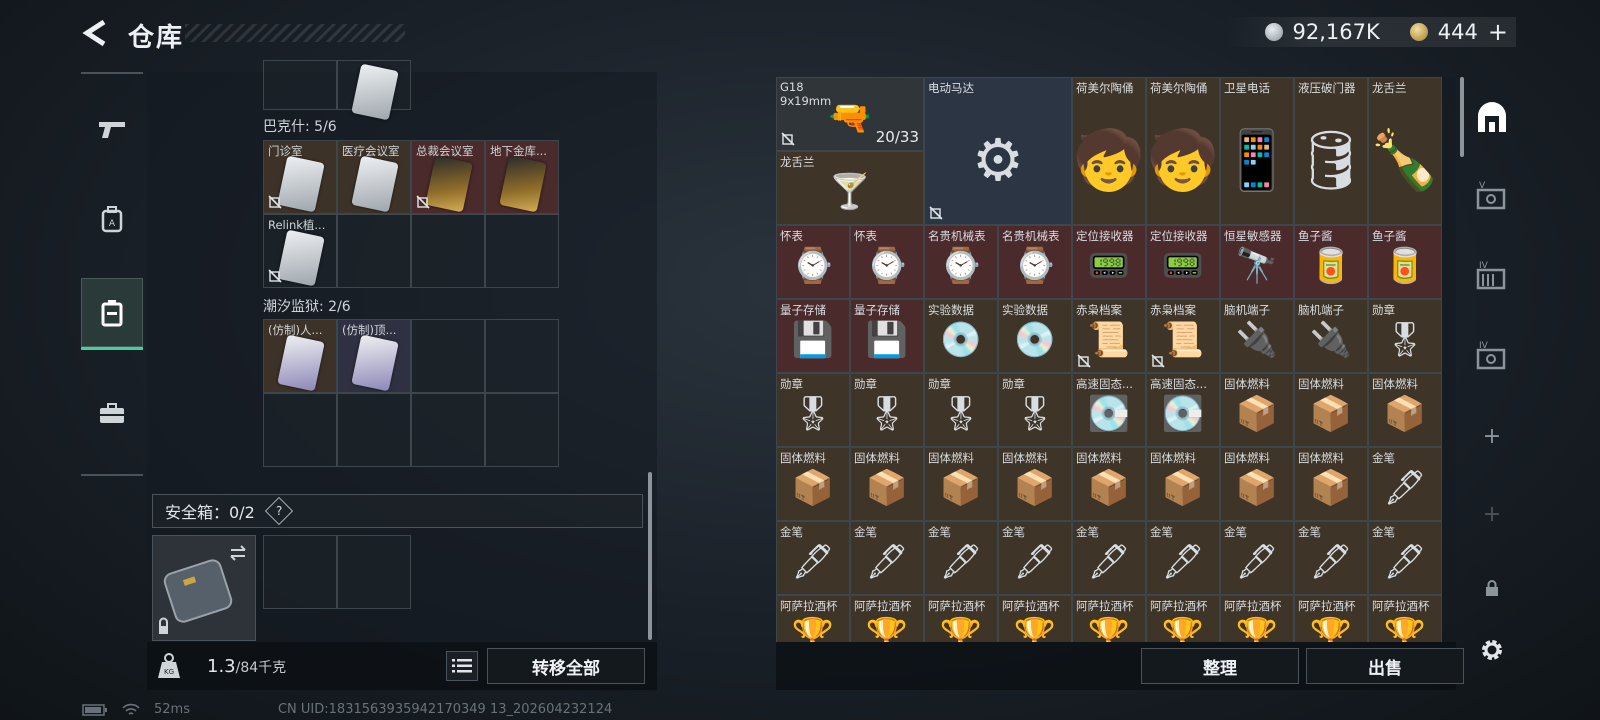 The image size is (1600, 720). I want to click on inventory-item: 液压破门器 🛢, so click(1331, 151).